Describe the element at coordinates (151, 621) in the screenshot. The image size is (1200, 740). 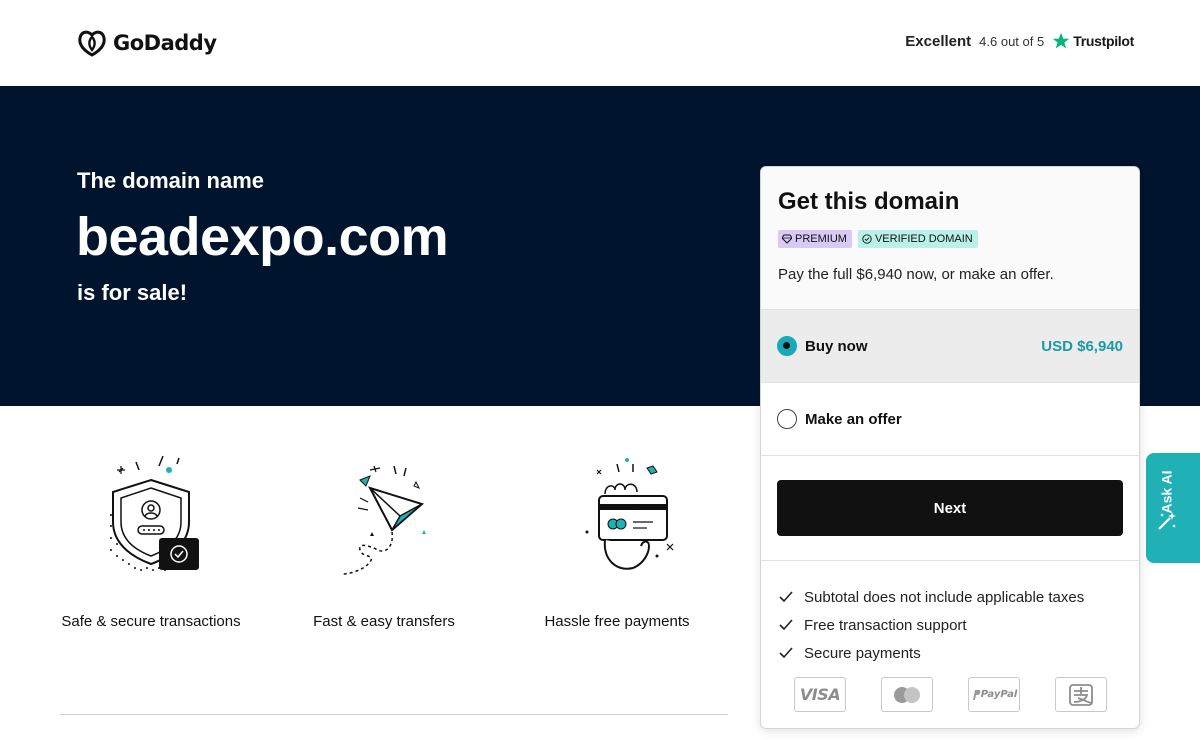
I see `feature-caption: Safe & secure transactions` at that location.